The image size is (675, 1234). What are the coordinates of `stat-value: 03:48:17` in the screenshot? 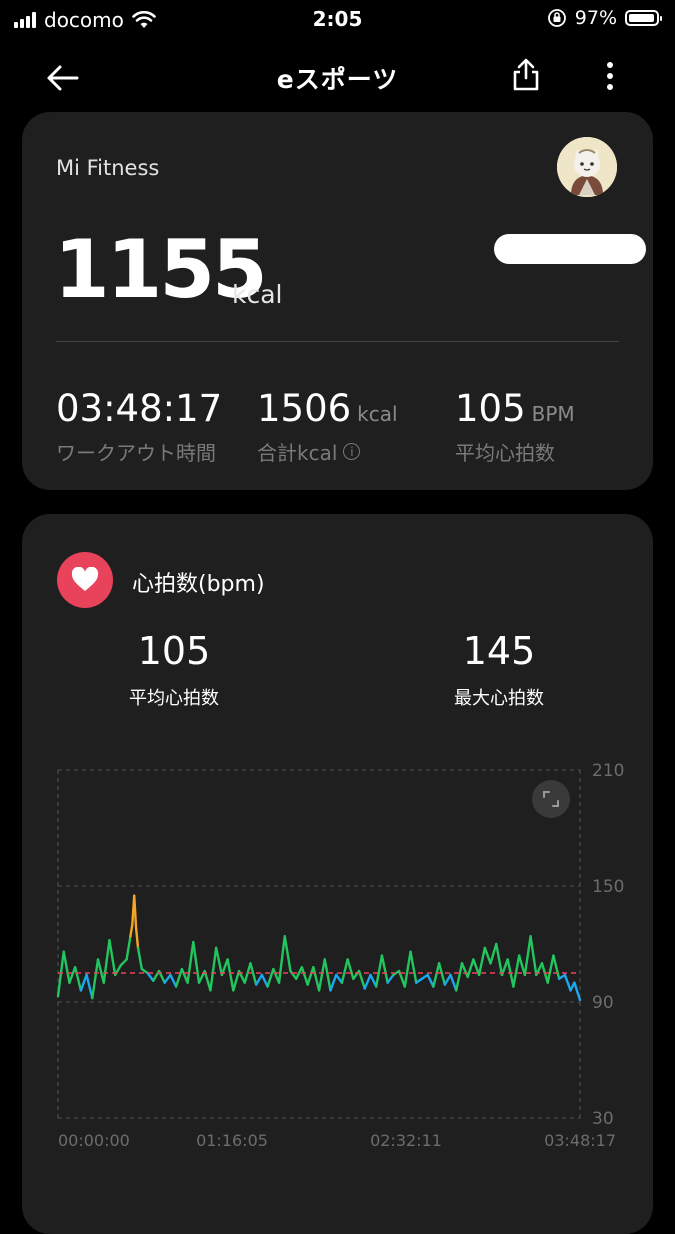 It's located at (139, 408).